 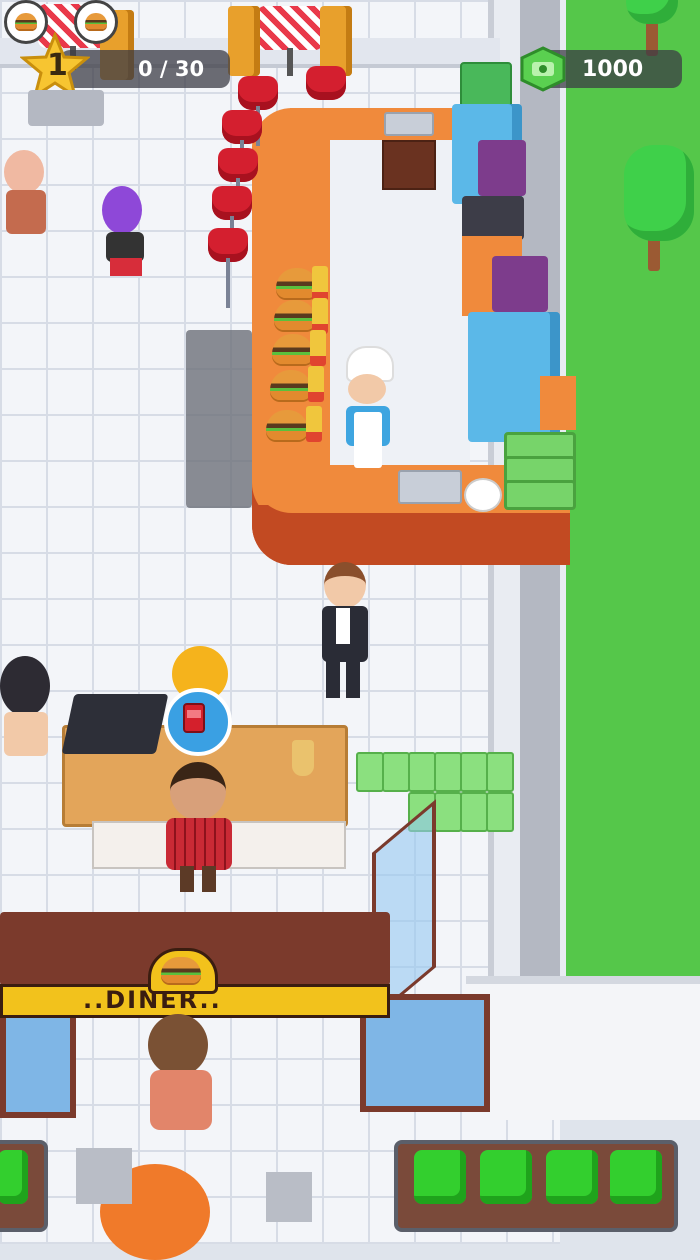 I want to click on plate-stack, so click(x=483, y=495).